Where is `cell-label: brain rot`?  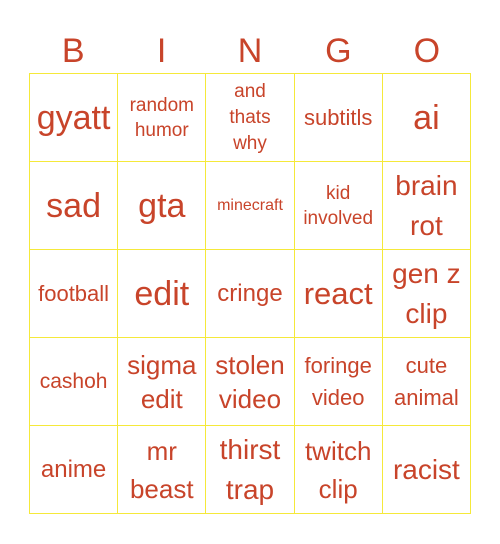
cell-label: brain rot is located at coordinates (426, 205).